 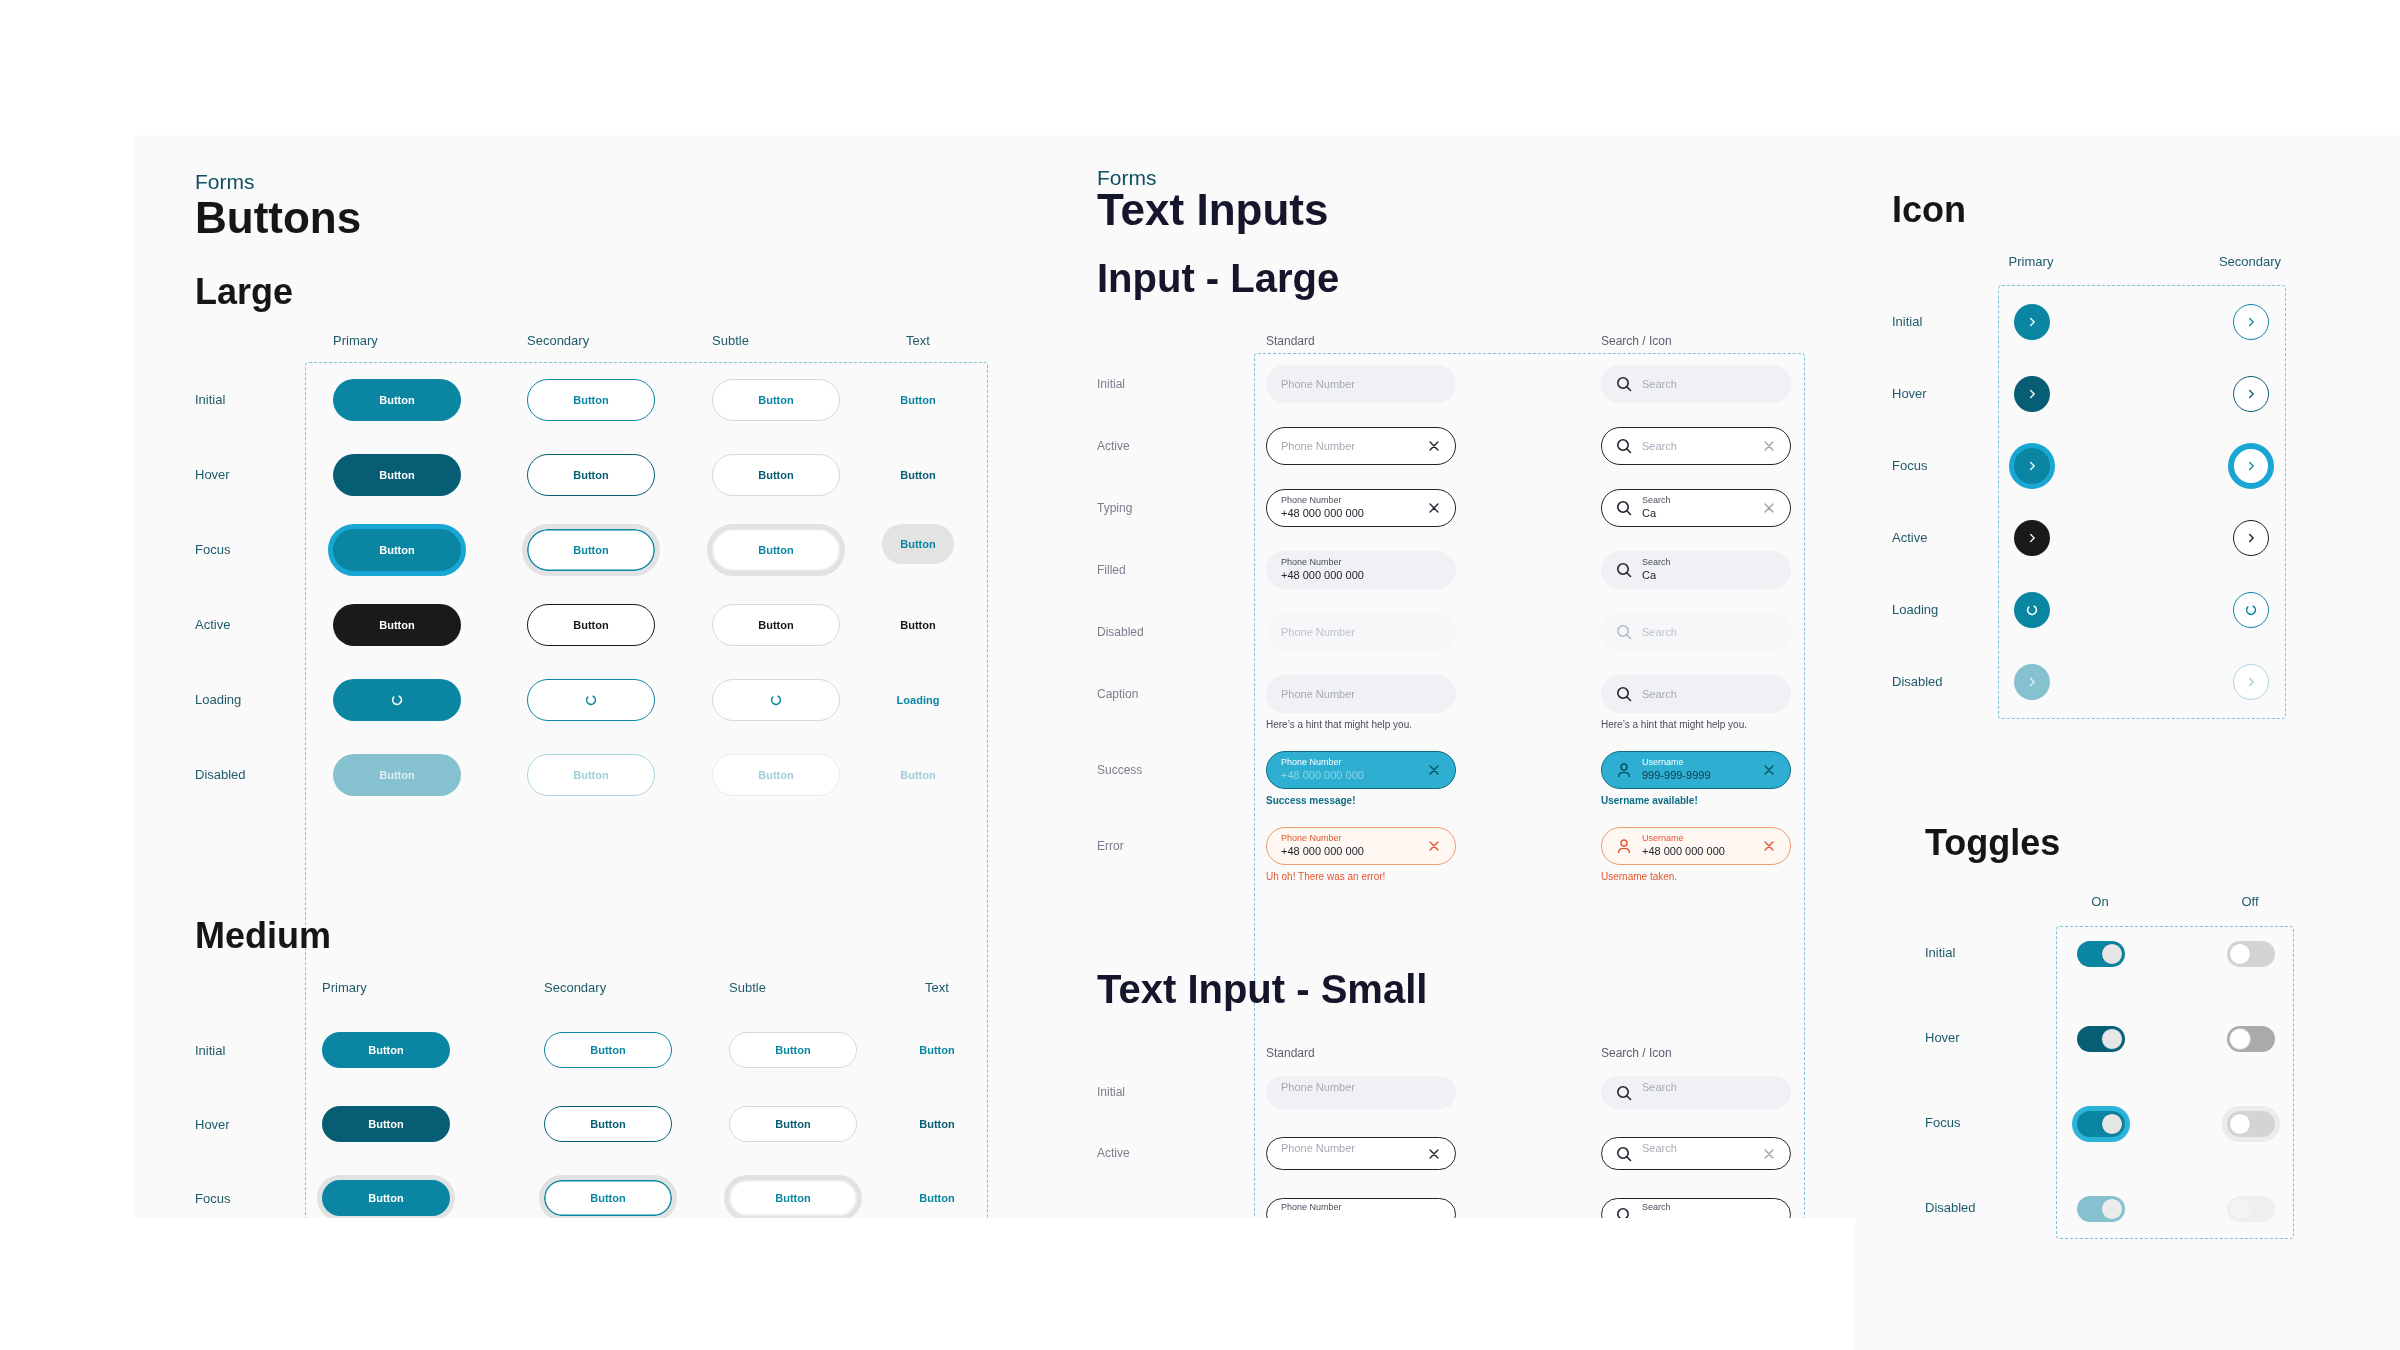 I want to click on helper-text: Username taken., so click(x=1640, y=877).